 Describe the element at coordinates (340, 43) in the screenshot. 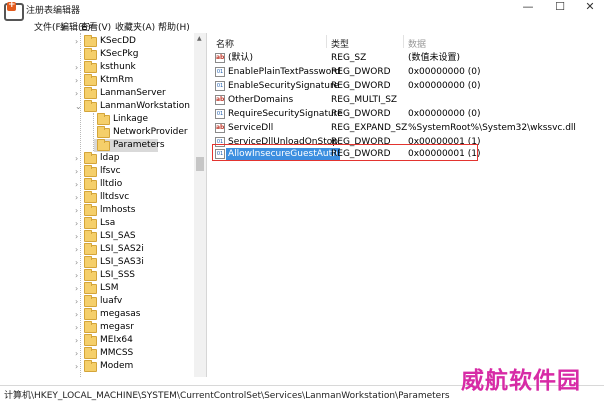

I see `column-header-type: 类型` at that location.